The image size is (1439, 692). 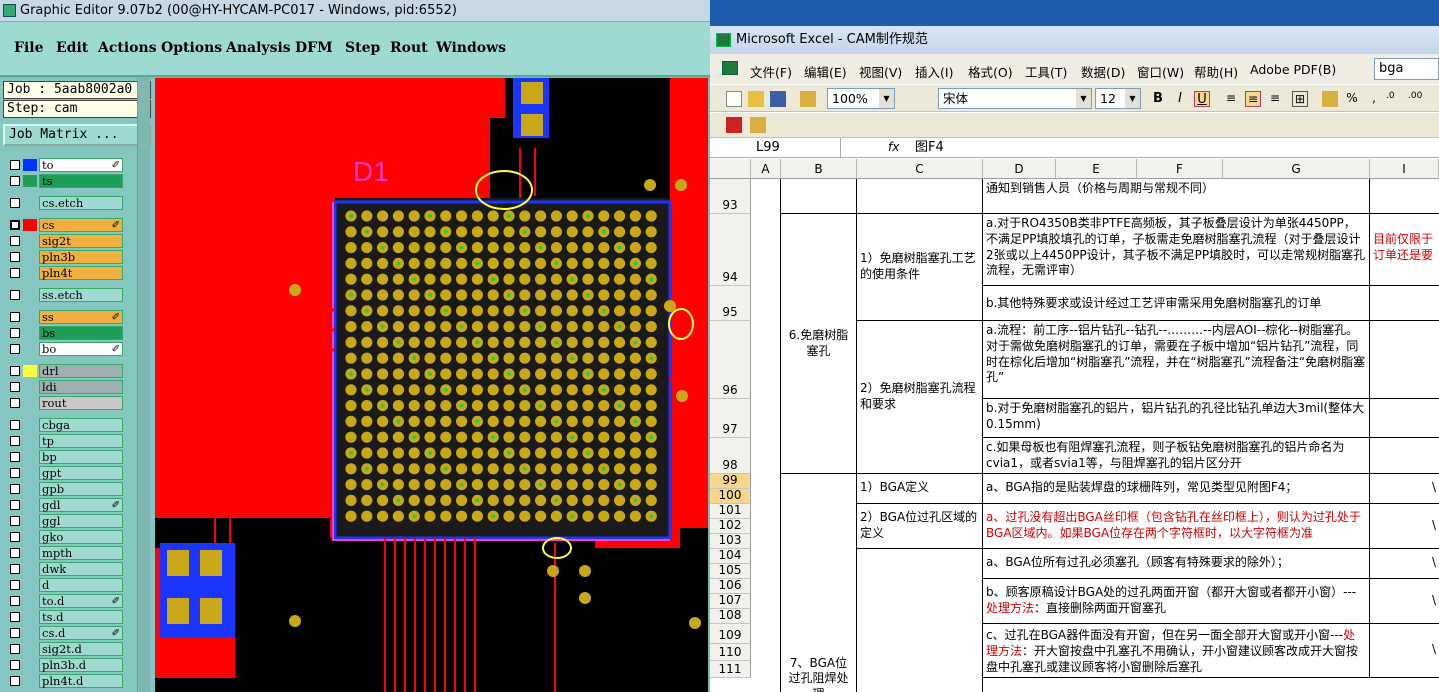 I want to click on pdf-convert-icon, so click(x=734, y=125).